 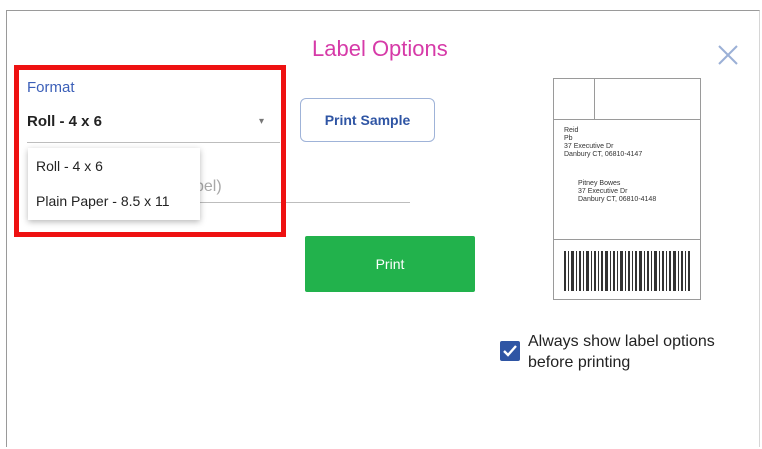 I want to click on highlight-box, so click(x=150, y=151).